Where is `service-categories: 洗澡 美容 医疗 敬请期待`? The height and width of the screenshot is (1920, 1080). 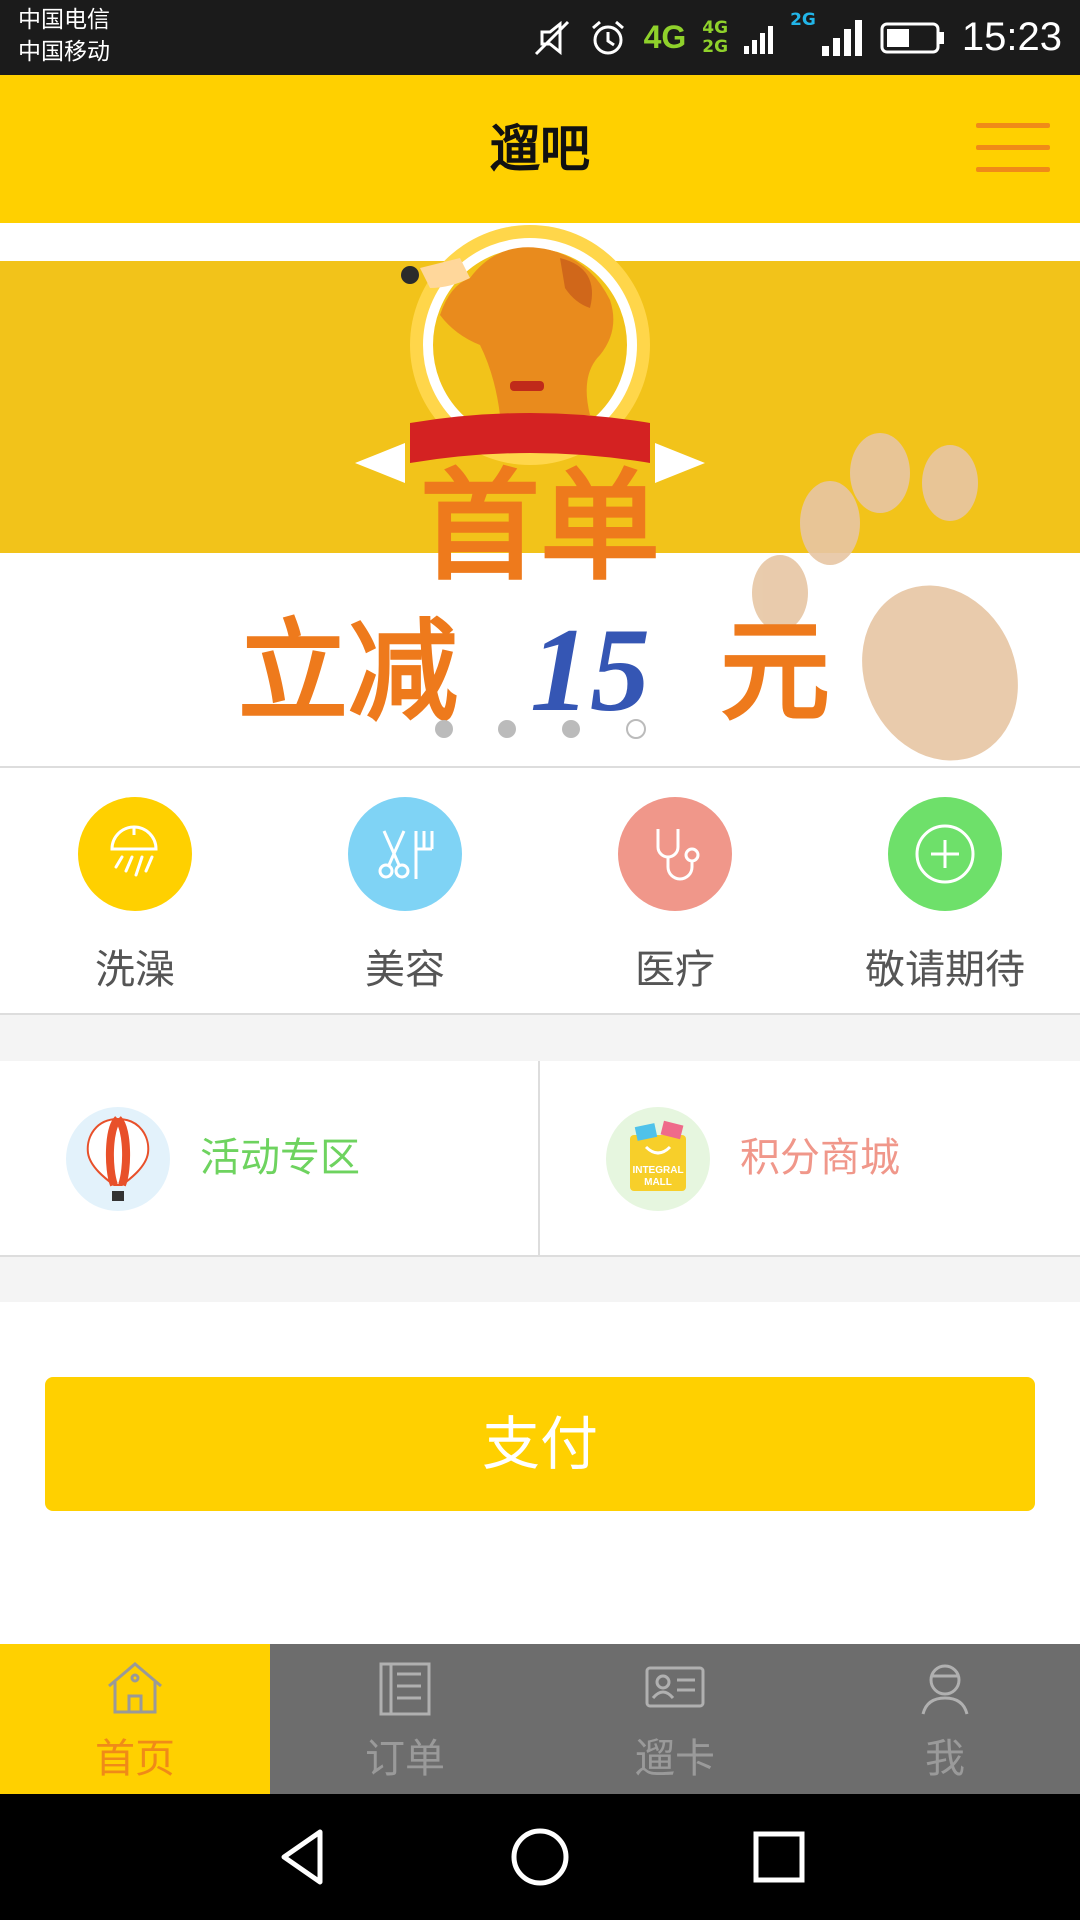
service-categories: 洗澡 美容 医疗 敬请期待 is located at coordinates (540, 891).